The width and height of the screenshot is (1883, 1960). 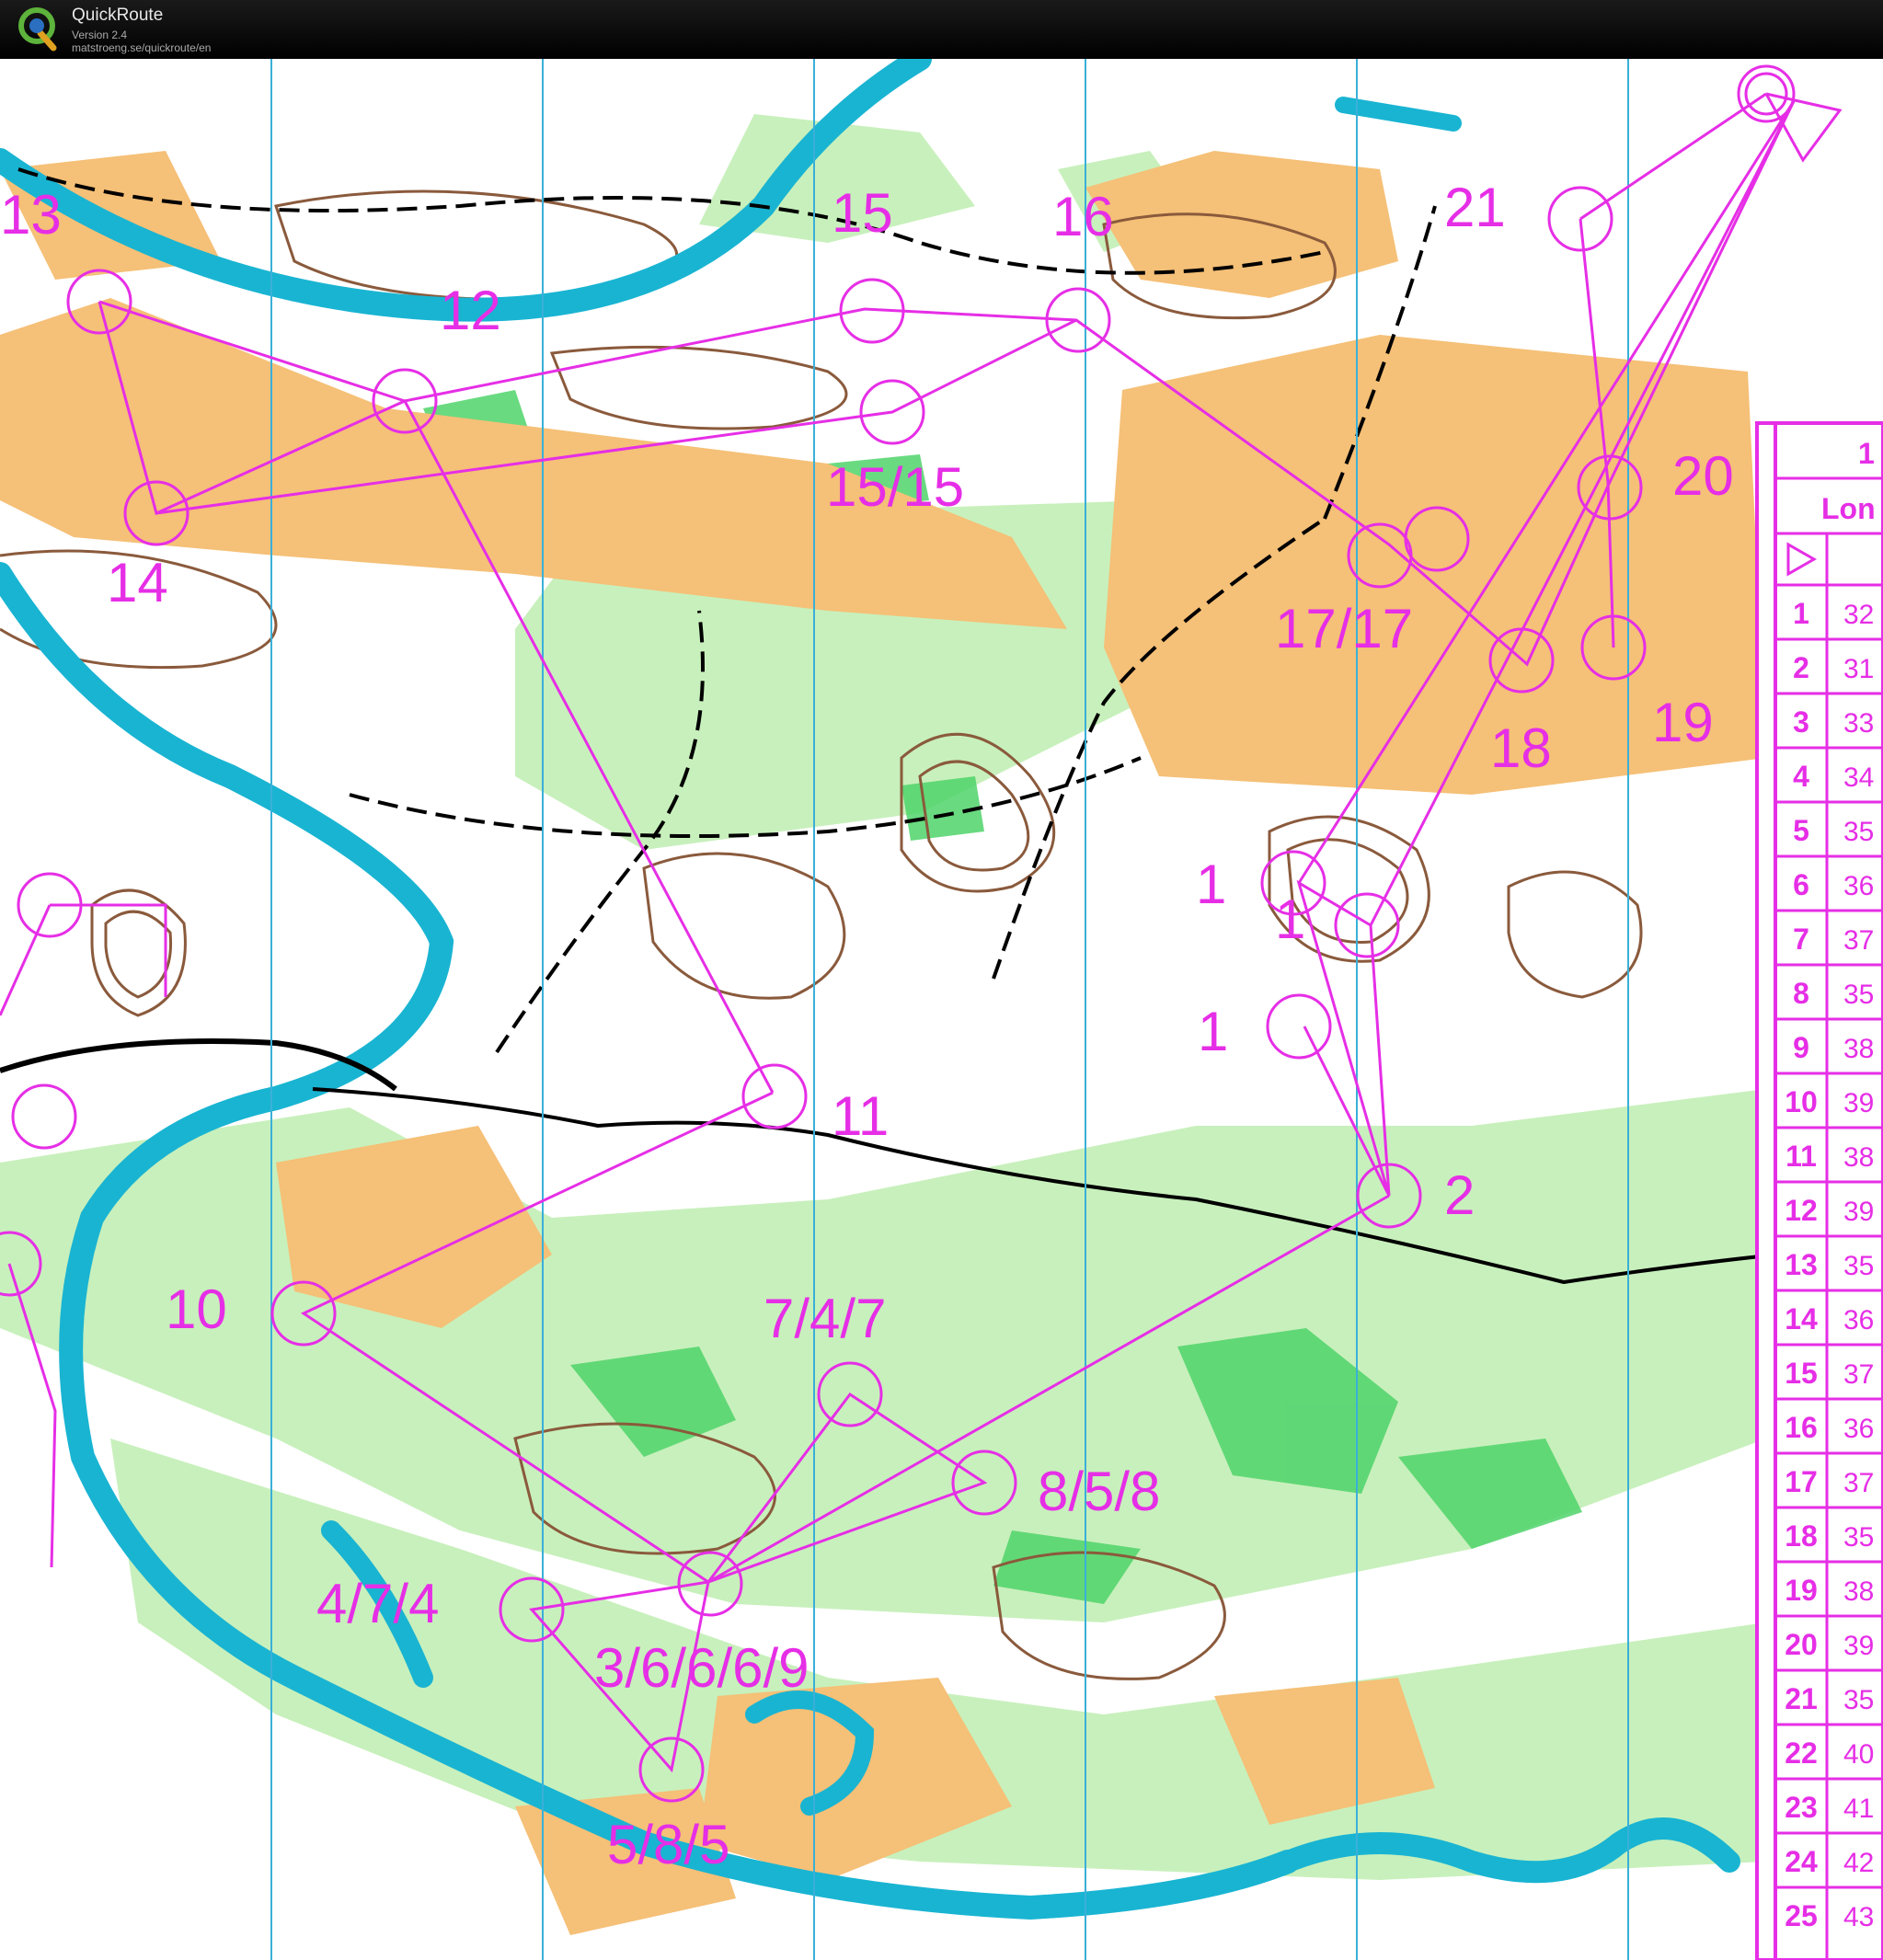 I want to click on control-number: 8, so click(x=1801, y=993).